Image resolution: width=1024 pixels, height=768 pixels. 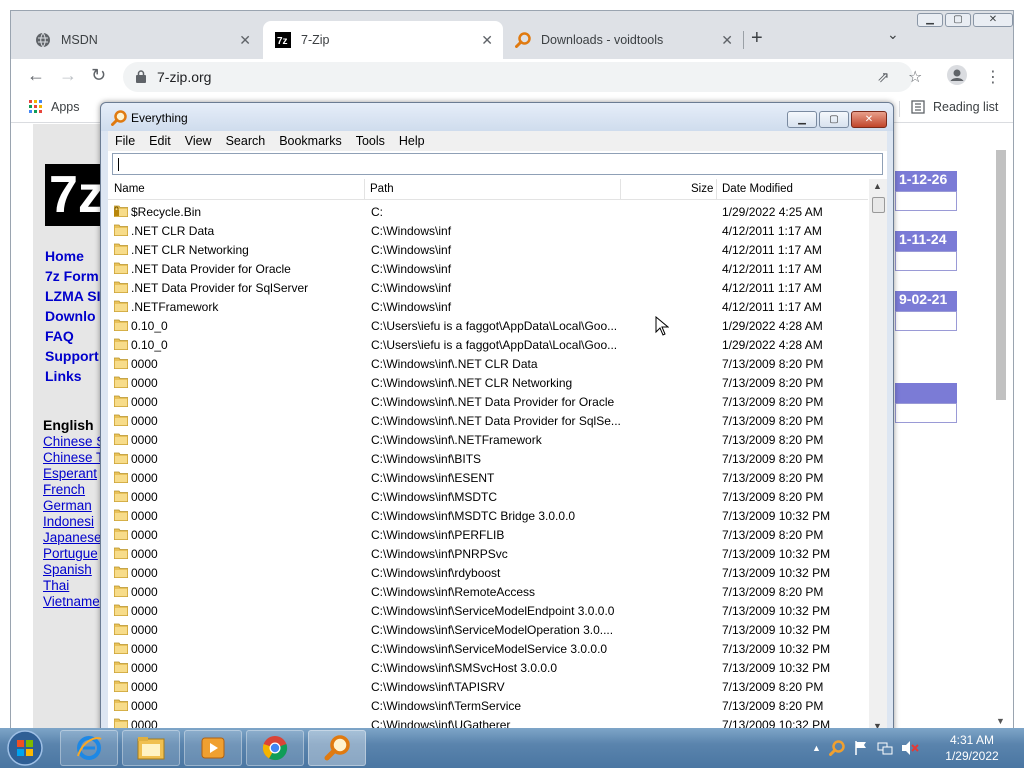 I want to click on bookmark-apps: Apps, so click(x=54, y=107).